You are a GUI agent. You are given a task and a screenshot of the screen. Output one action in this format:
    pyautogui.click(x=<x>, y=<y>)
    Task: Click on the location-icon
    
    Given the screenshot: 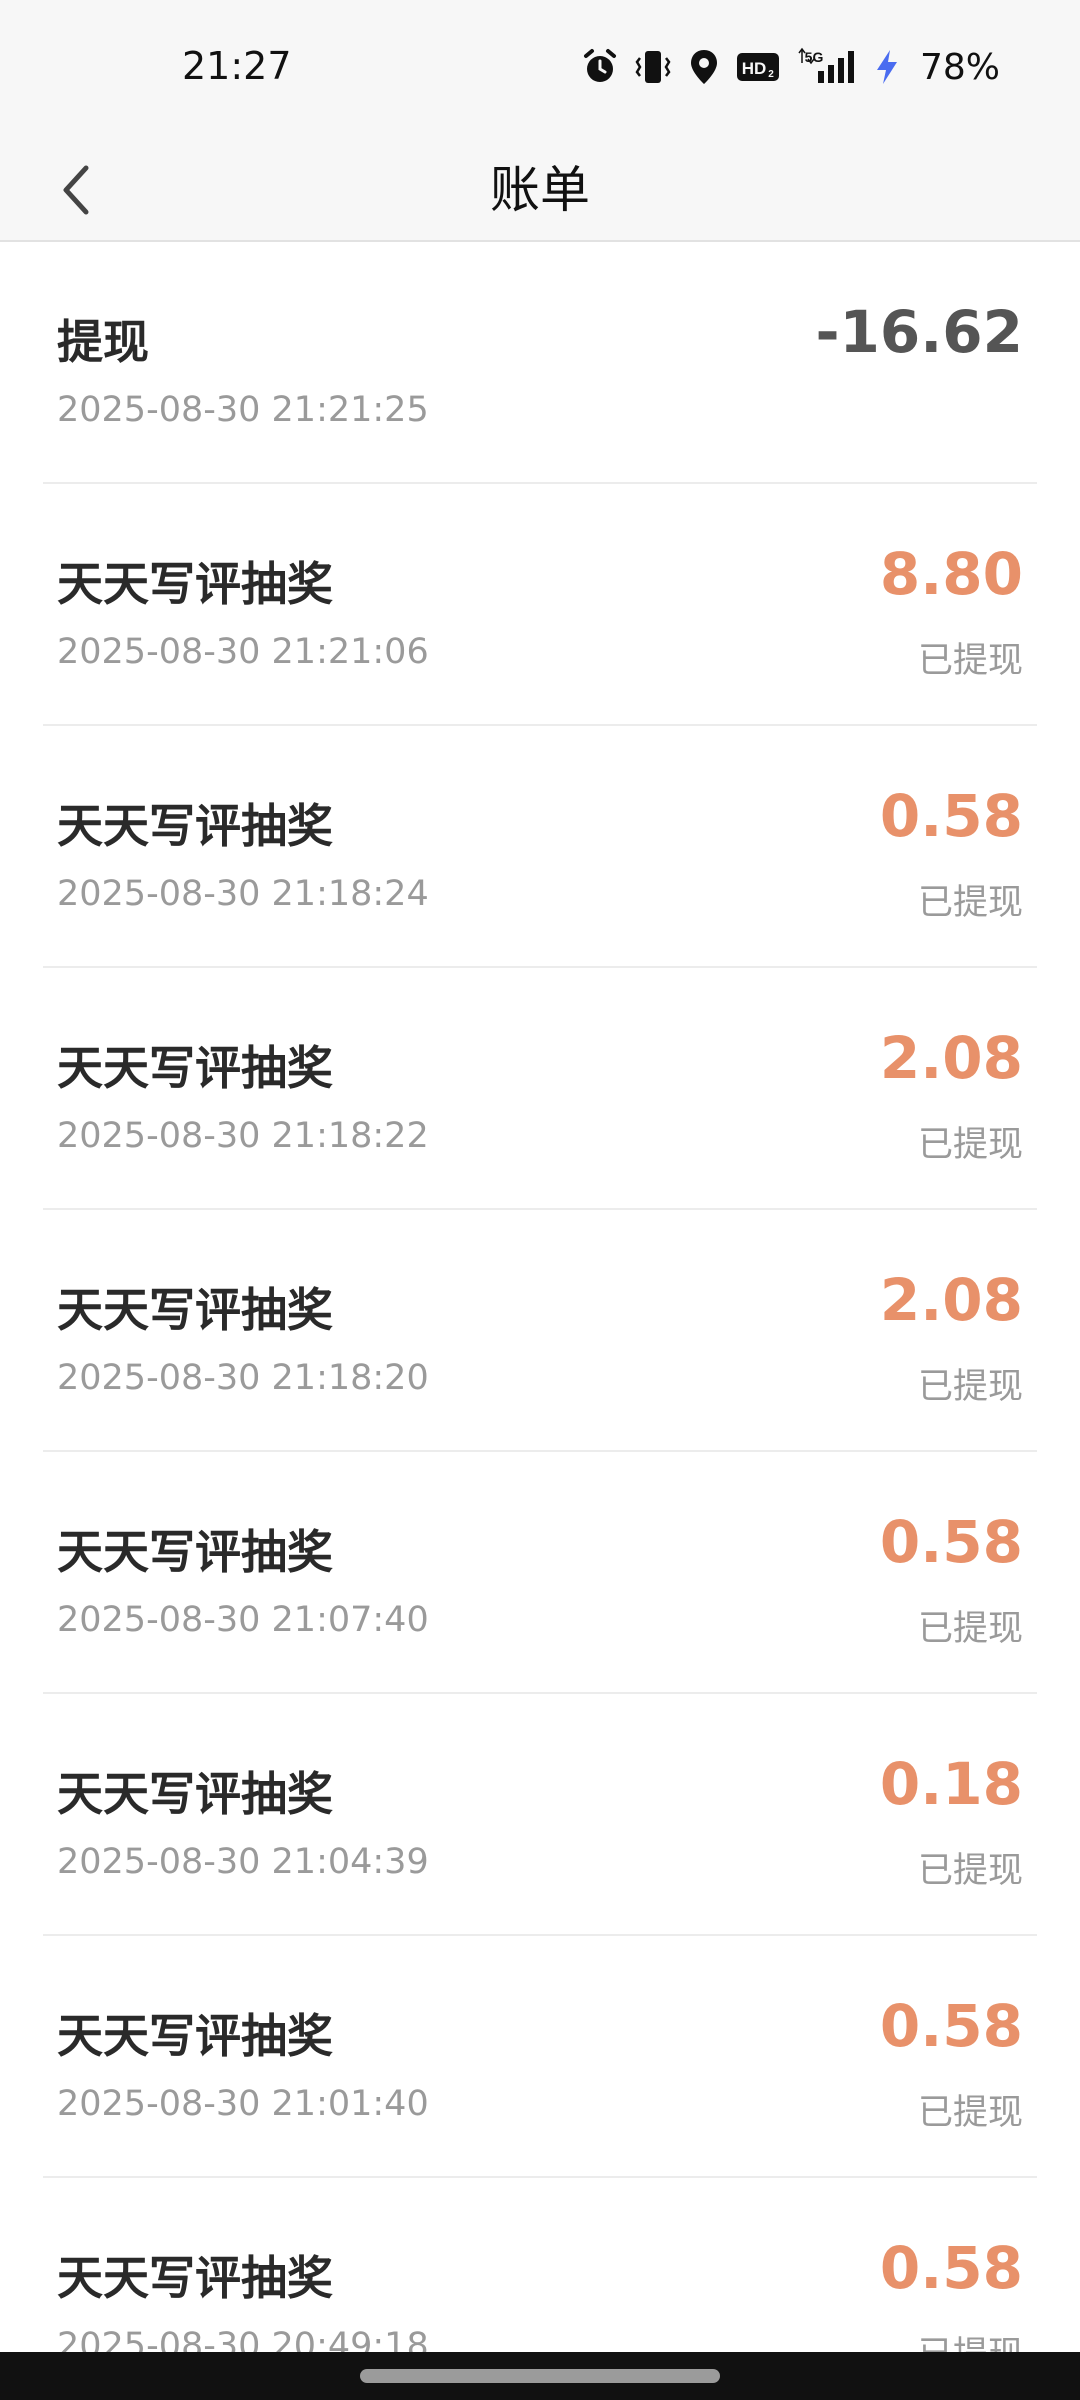 What is the action you would take?
    pyautogui.click(x=704, y=67)
    